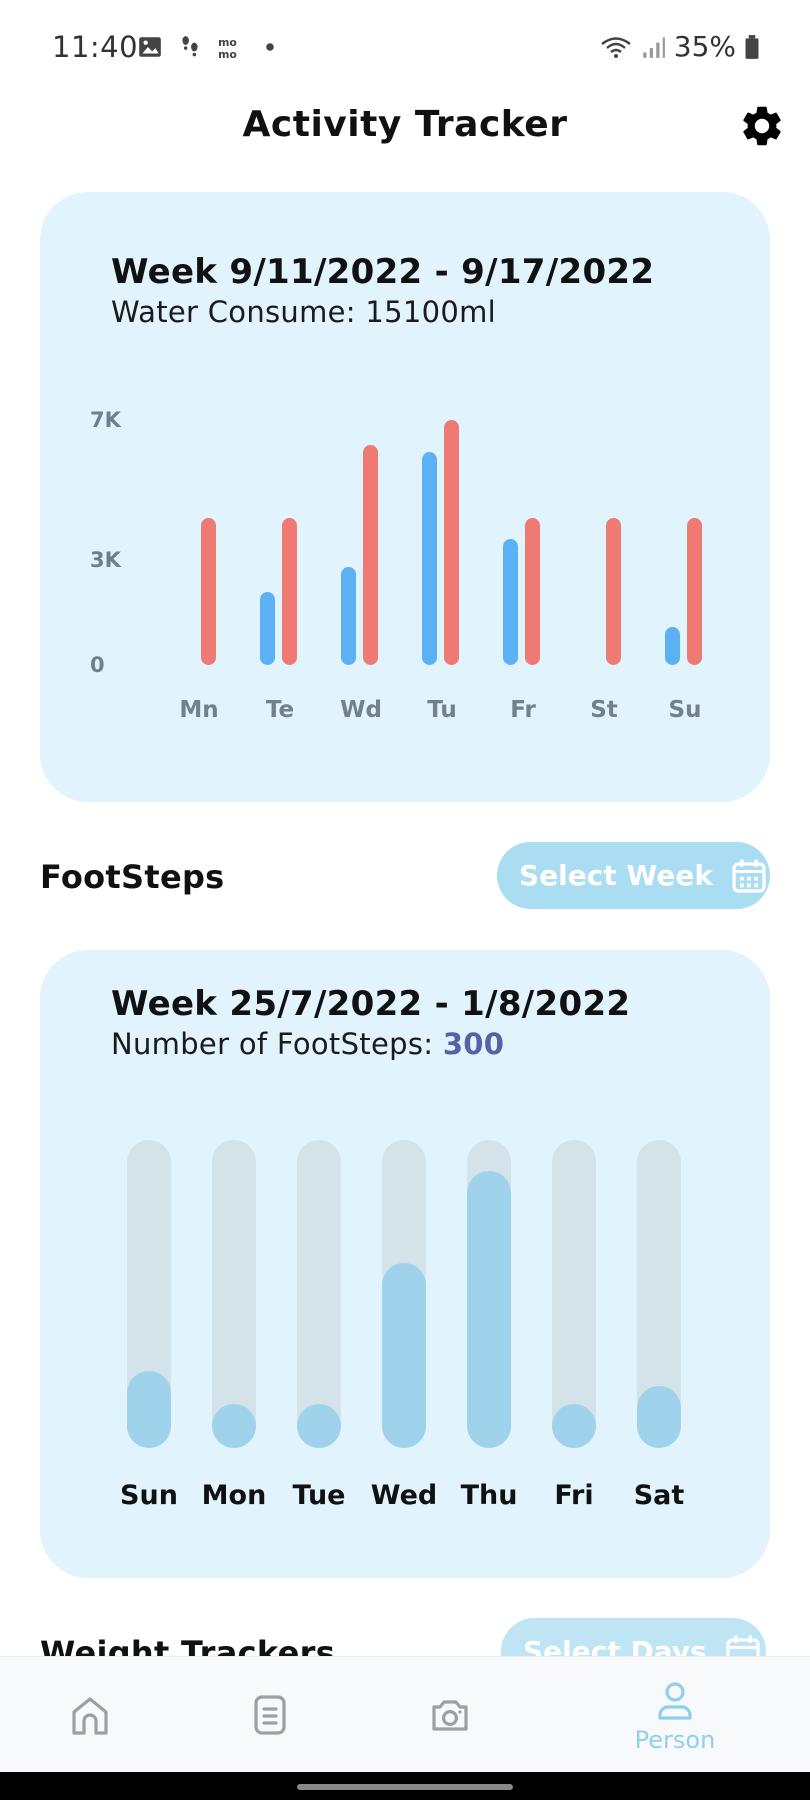  Describe the element at coordinates (371, 1004) in the screenshot. I see `footsteps-week-title: Week 25/7/2022 - 1/8/2022` at that location.